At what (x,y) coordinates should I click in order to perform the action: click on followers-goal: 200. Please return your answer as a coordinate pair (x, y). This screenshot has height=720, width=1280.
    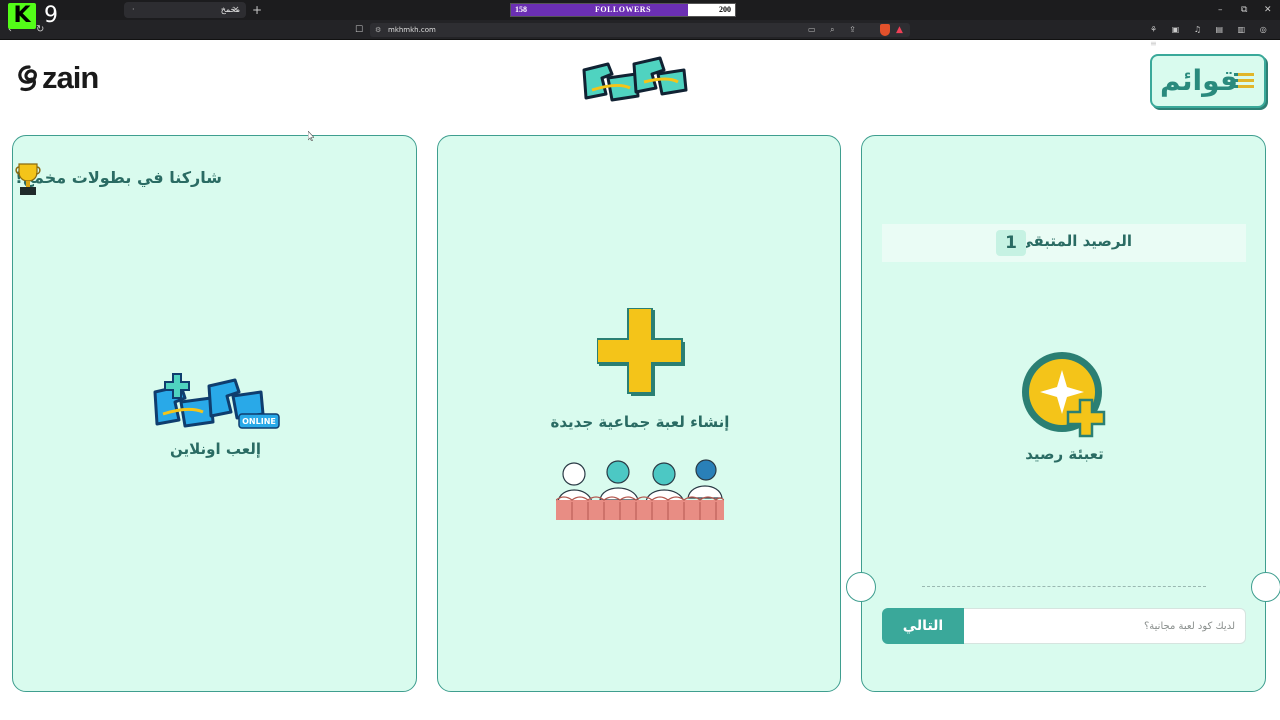
    Looking at the image, I should click on (725, 9).